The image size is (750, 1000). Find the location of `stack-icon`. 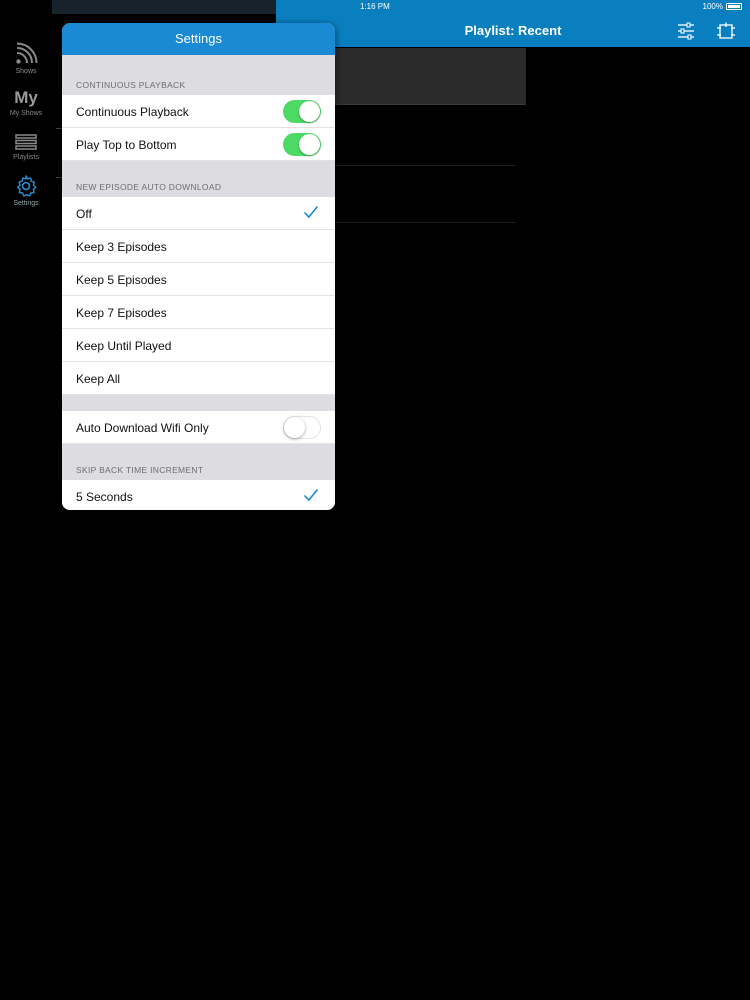

stack-icon is located at coordinates (26, 142).